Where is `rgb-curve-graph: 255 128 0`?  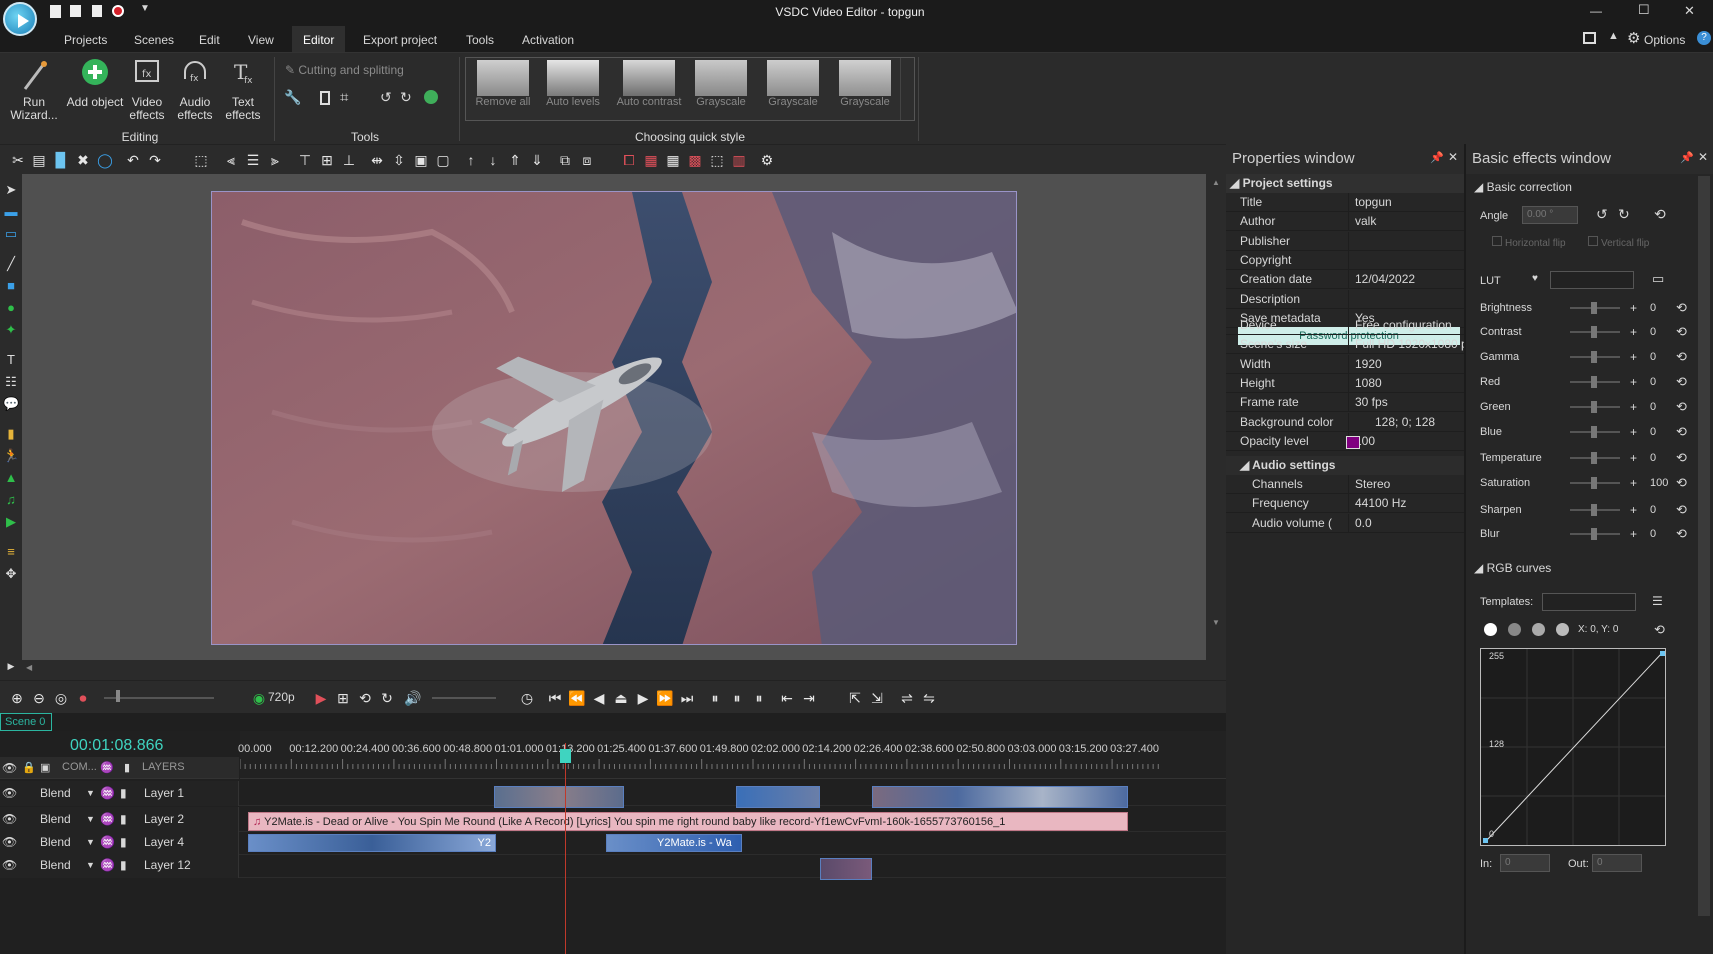 rgb-curve-graph: 255 128 0 is located at coordinates (1573, 747).